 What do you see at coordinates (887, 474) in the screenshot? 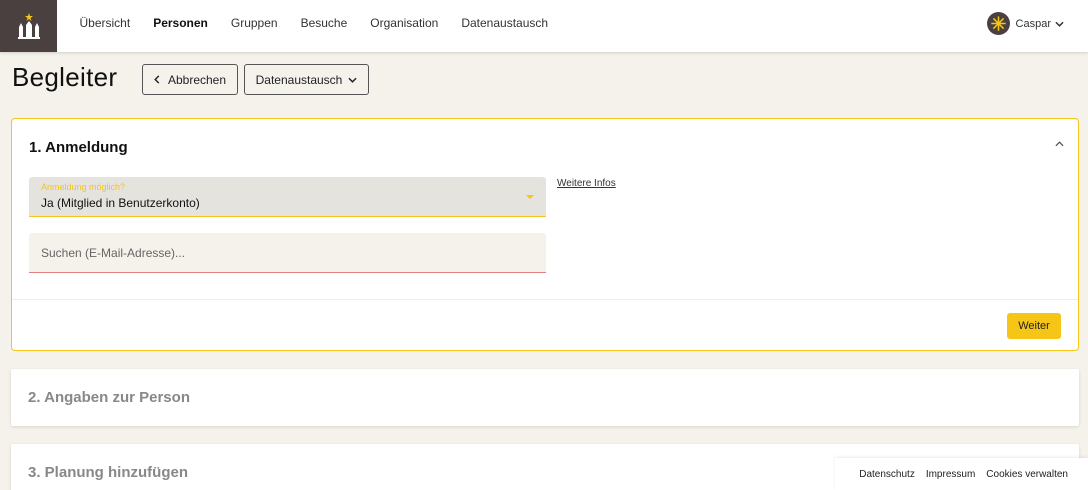
I see `privacy-link: Datenschutz` at bounding box center [887, 474].